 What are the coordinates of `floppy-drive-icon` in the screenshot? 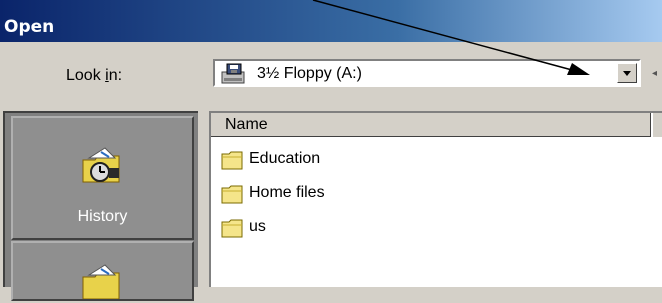 It's located at (234, 76).